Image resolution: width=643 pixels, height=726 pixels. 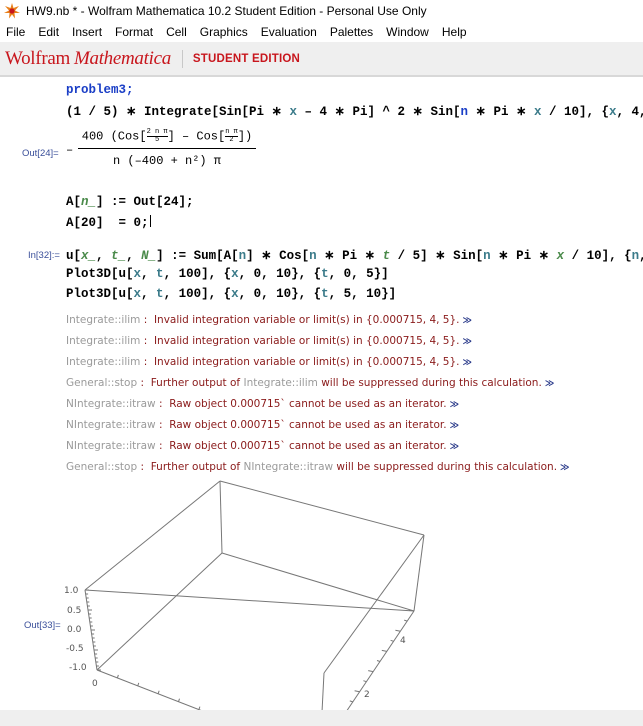 I want to click on z-tick-label: 1.0, so click(x=71, y=591).